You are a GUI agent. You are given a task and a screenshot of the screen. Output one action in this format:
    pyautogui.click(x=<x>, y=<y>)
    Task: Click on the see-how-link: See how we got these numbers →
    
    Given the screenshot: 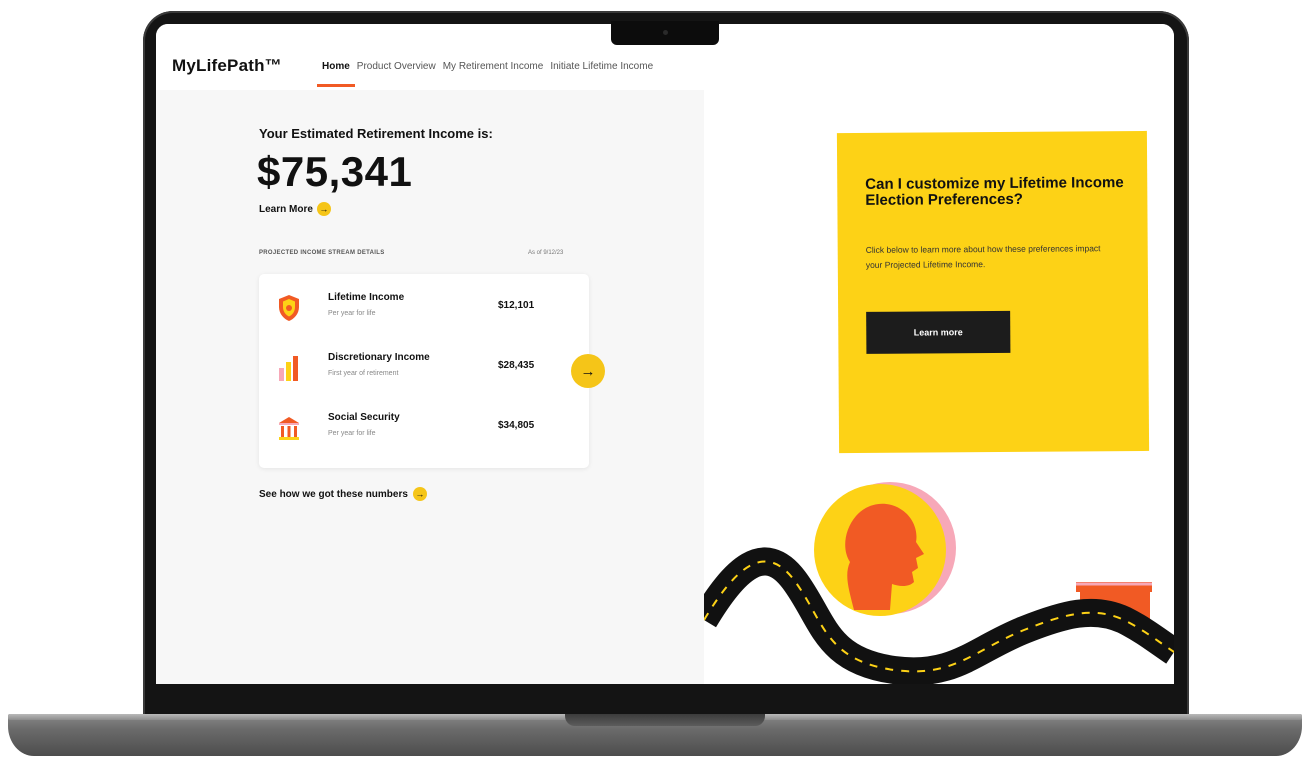 What is the action you would take?
    pyautogui.click(x=343, y=494)
    